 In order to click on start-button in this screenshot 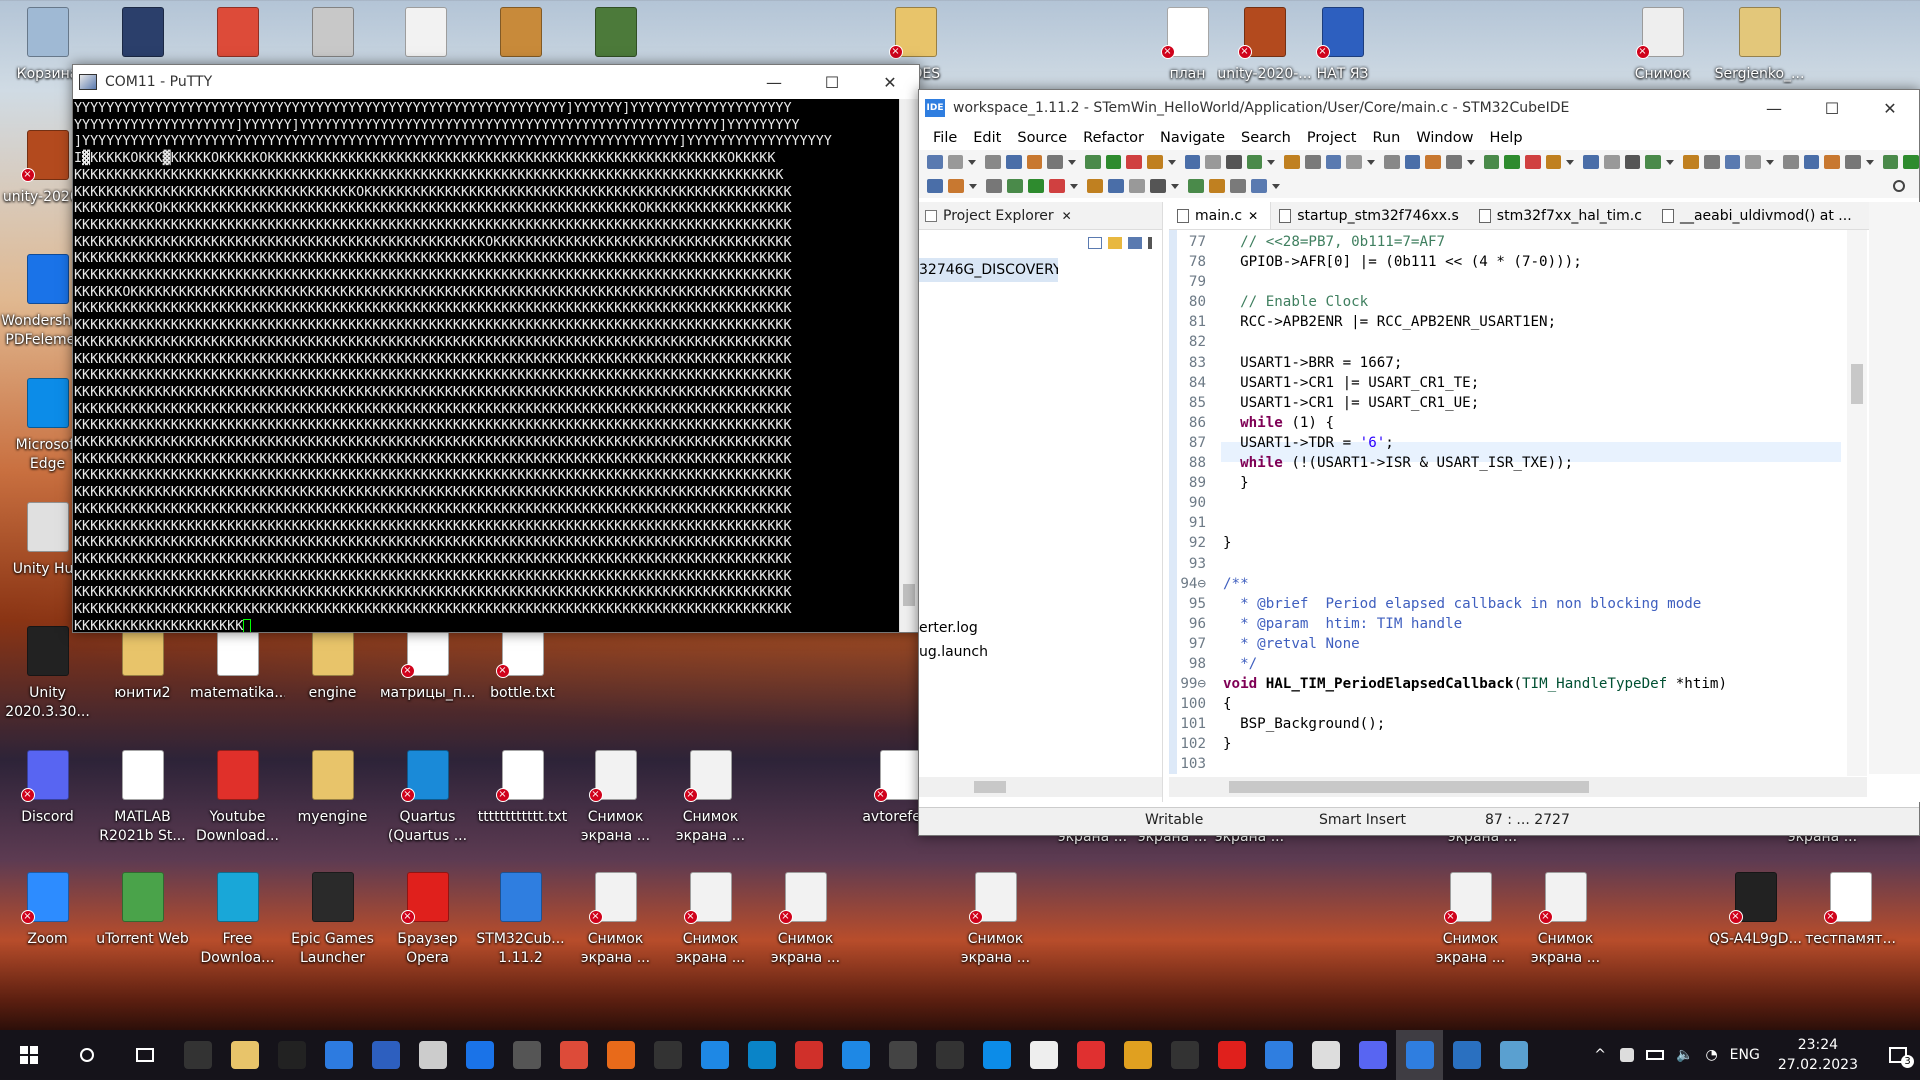, I will do `click(29, 1055)`.